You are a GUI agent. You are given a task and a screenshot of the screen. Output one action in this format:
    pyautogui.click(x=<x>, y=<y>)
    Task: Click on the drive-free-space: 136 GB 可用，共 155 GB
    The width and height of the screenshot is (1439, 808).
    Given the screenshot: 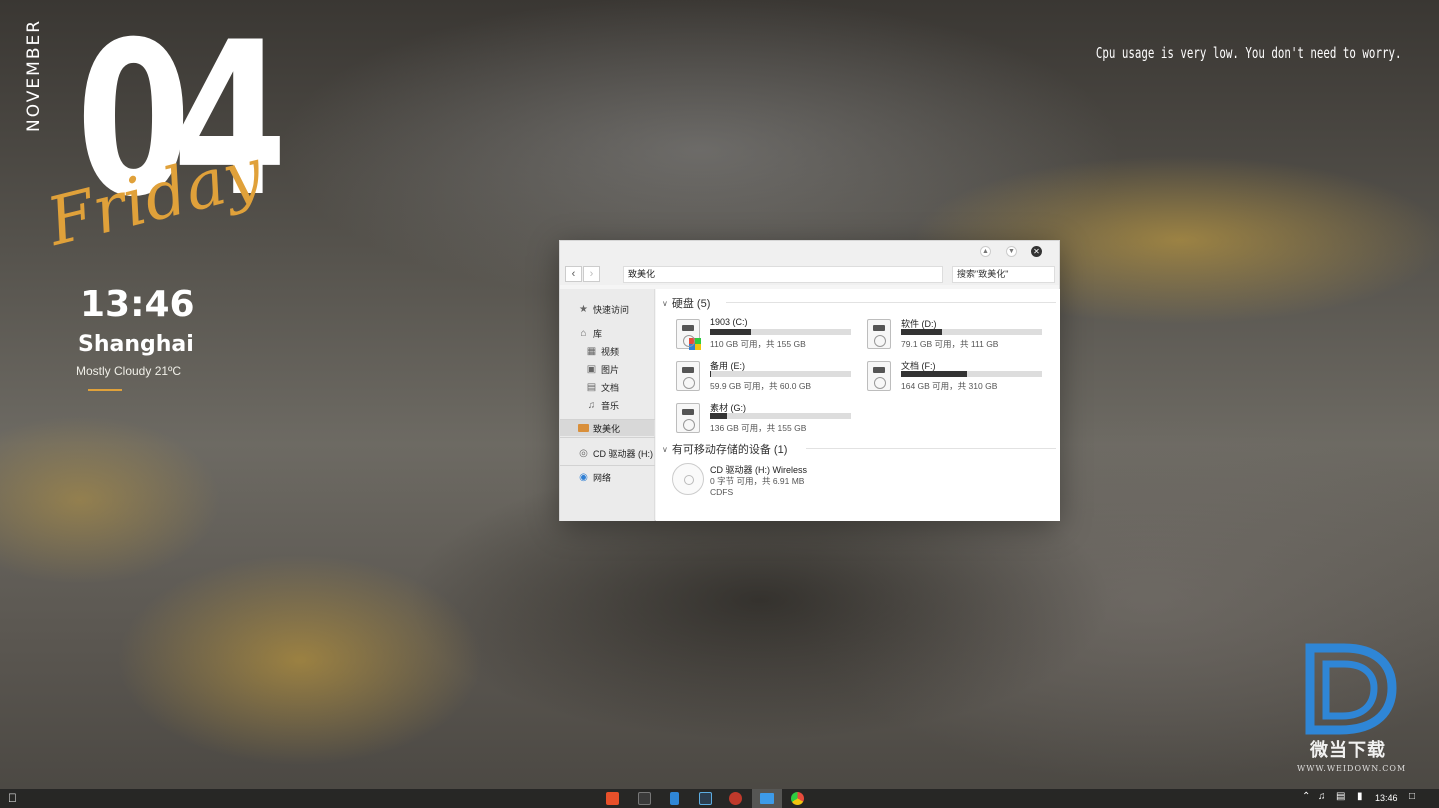 What is the action you would take?
    pyautogui.click(x=758, y=428)
    